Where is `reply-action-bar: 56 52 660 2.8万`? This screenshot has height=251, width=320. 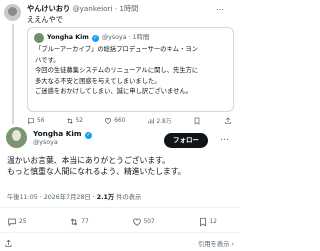
reply-action-bar: 56 52 660 2.8万 is located at coordinates (130, 120).